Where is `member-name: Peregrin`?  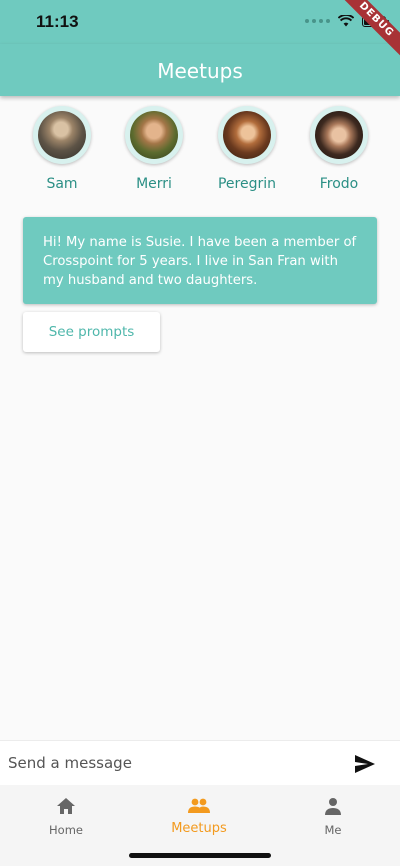
member-name: Peregrin is located at coordinates (247, 184).